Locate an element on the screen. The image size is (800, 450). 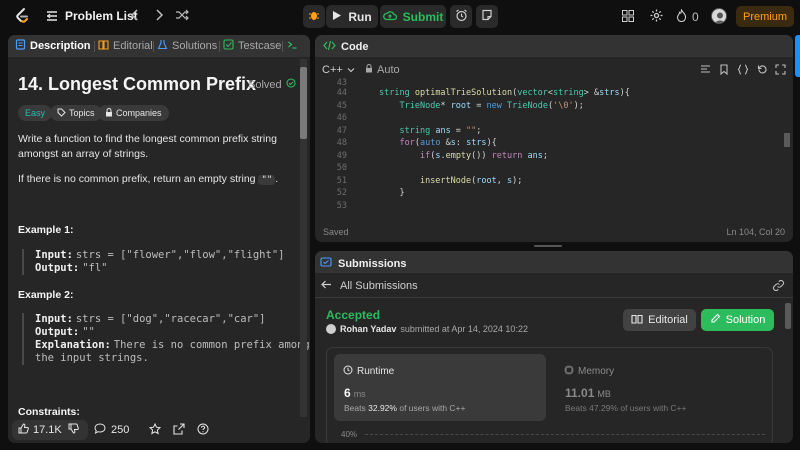
gear-icon is located at coordinates (656, 15).